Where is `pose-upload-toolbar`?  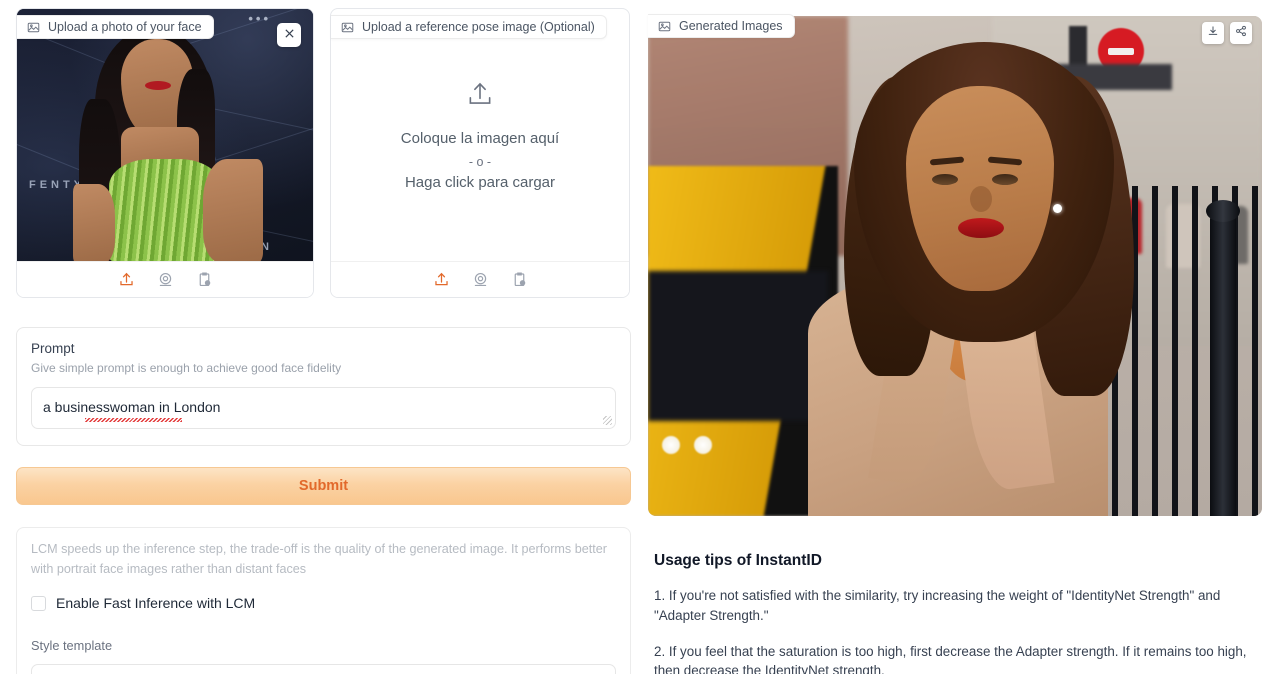
pose-upload-toolbar is located at coordinates (480, 279).